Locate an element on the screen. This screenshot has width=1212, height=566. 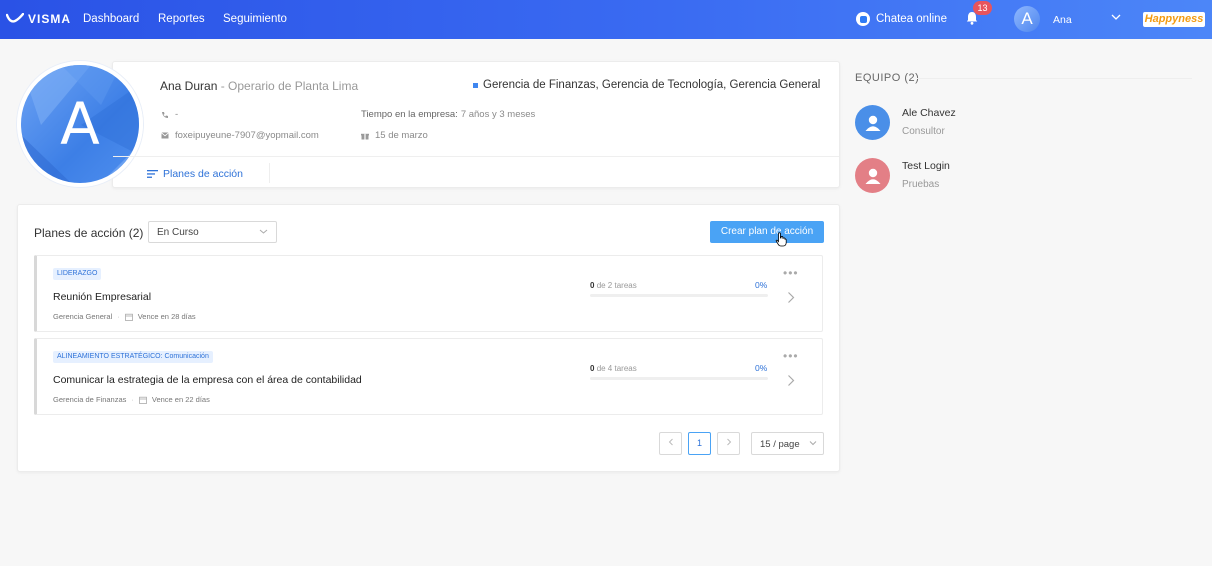
member-name: Test Login is located at coordinates (926, 166).